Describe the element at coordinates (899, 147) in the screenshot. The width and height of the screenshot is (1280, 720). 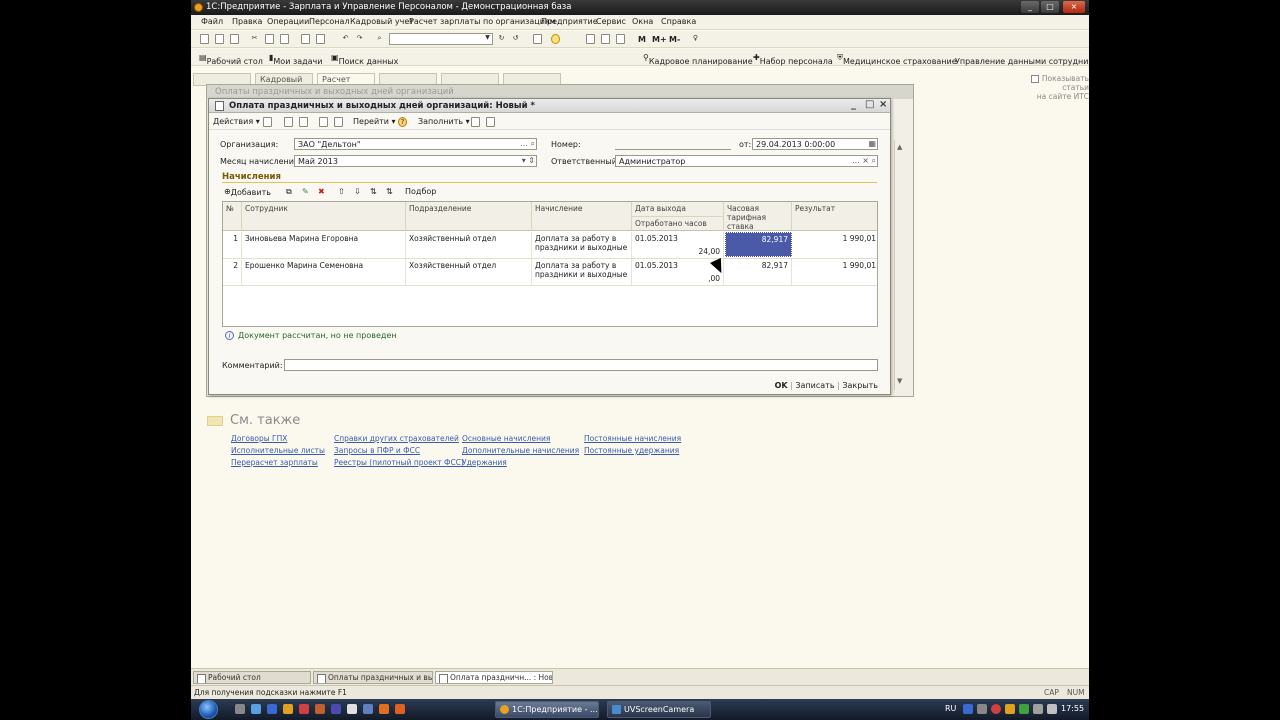
I see `scroll-up-icon: ▲` at that location.